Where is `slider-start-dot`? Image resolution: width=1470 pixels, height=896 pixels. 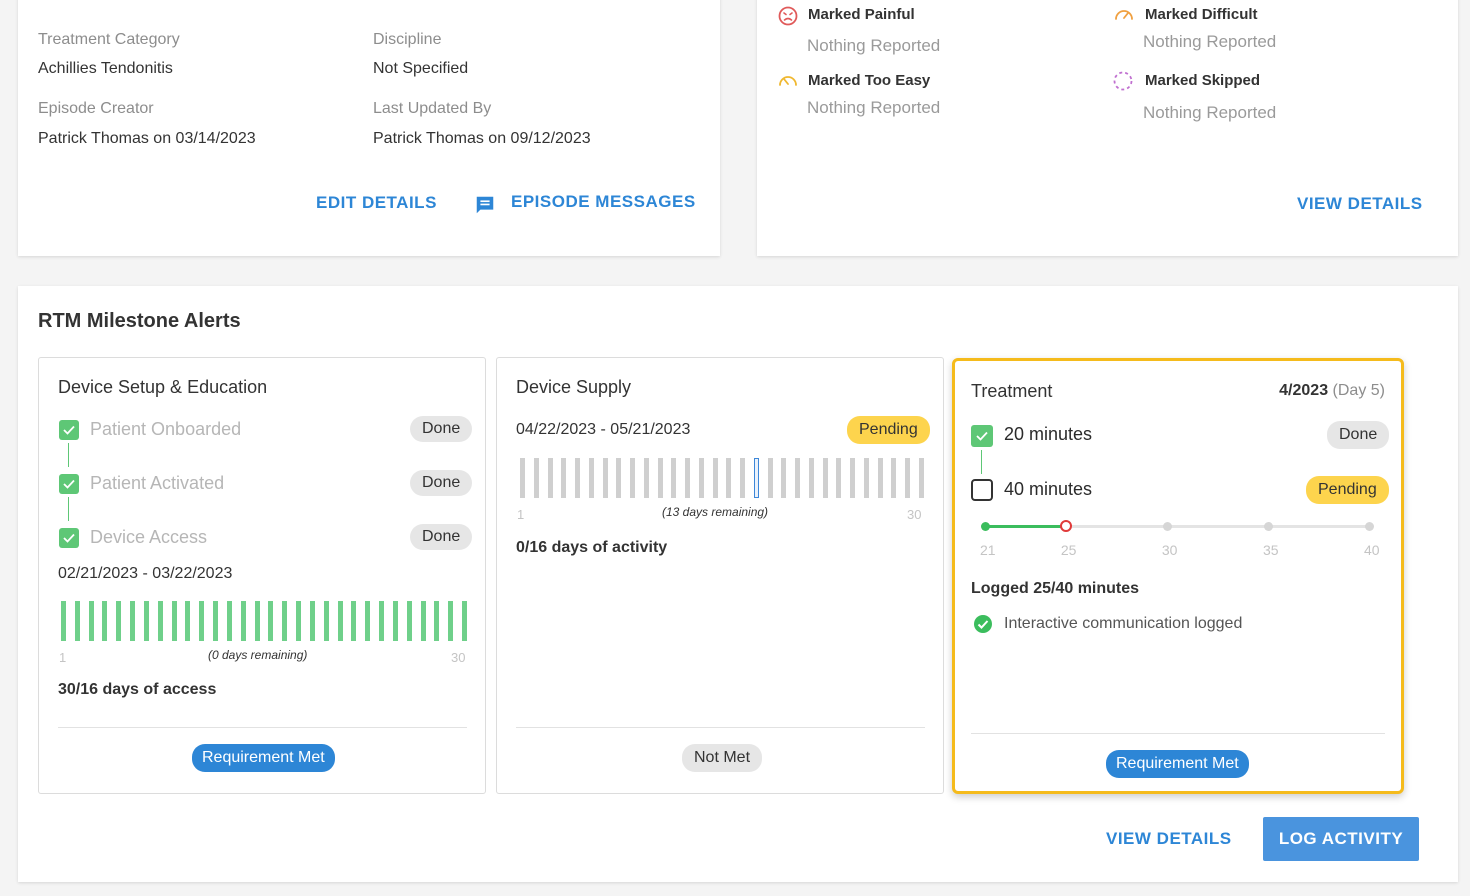
slider-start-dot is located at coordinates (985, 526).